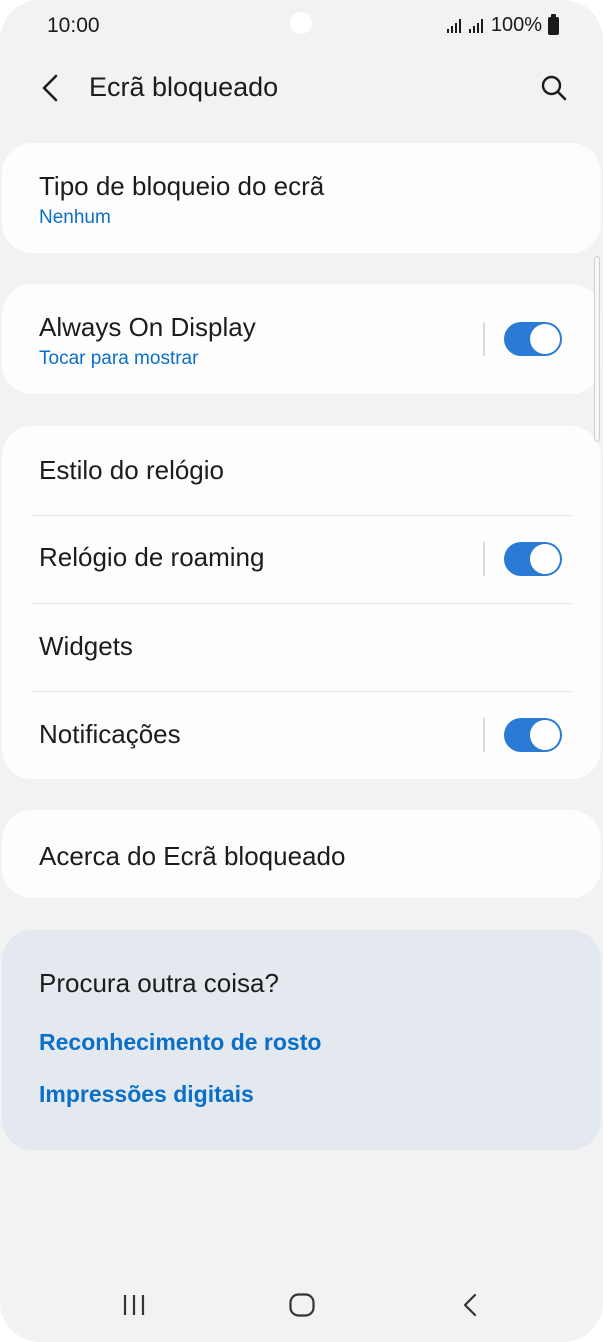 The height and width of the screenshot is (1342, 603). Describe the element at coordinates (301, 339) in the screenshot. I see `always-on-display-item: Always On Display Tocar para mostrar` at that location.